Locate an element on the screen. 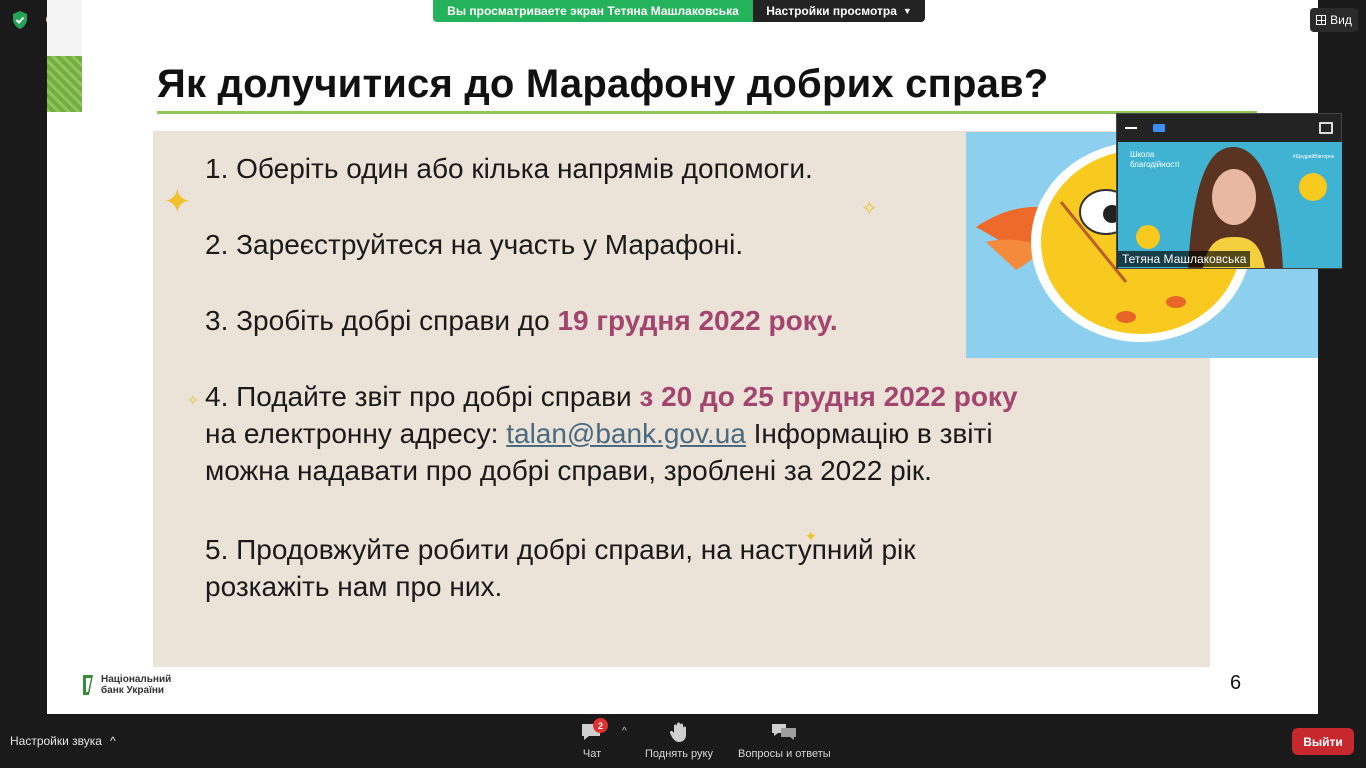 This screenshot has height=768, width=1366. view-button-label: Вид is located at coordinates (1341, 20).